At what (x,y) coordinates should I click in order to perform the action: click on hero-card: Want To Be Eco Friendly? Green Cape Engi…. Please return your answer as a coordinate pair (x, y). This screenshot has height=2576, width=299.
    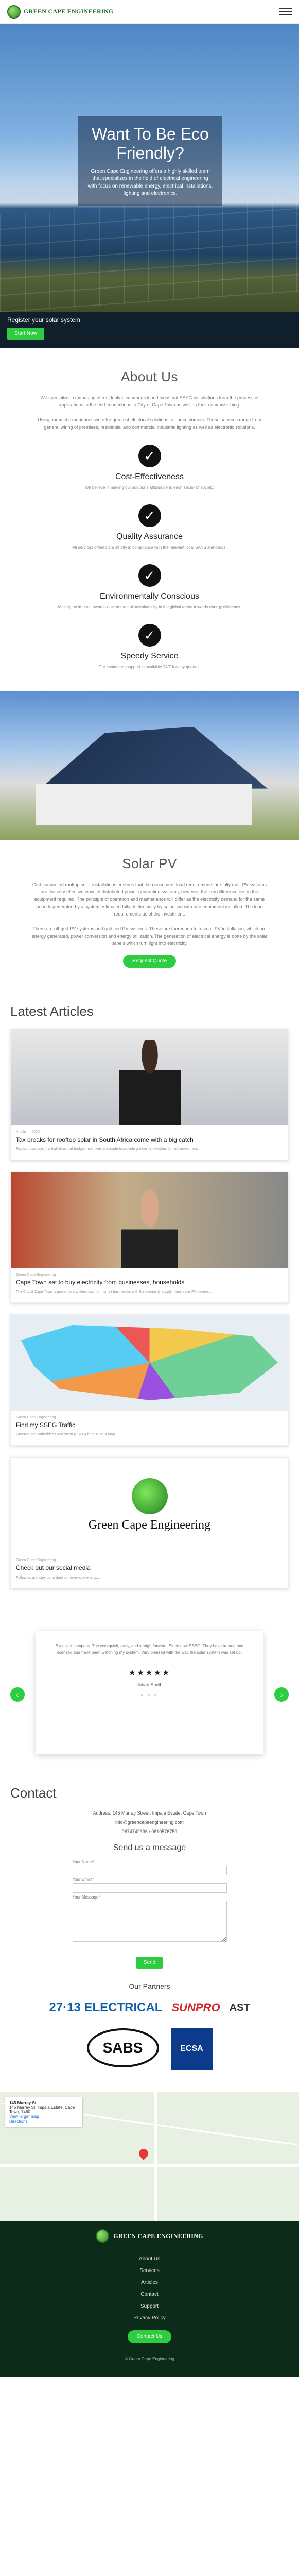
    Looking at the image, I should click on (150, 161).